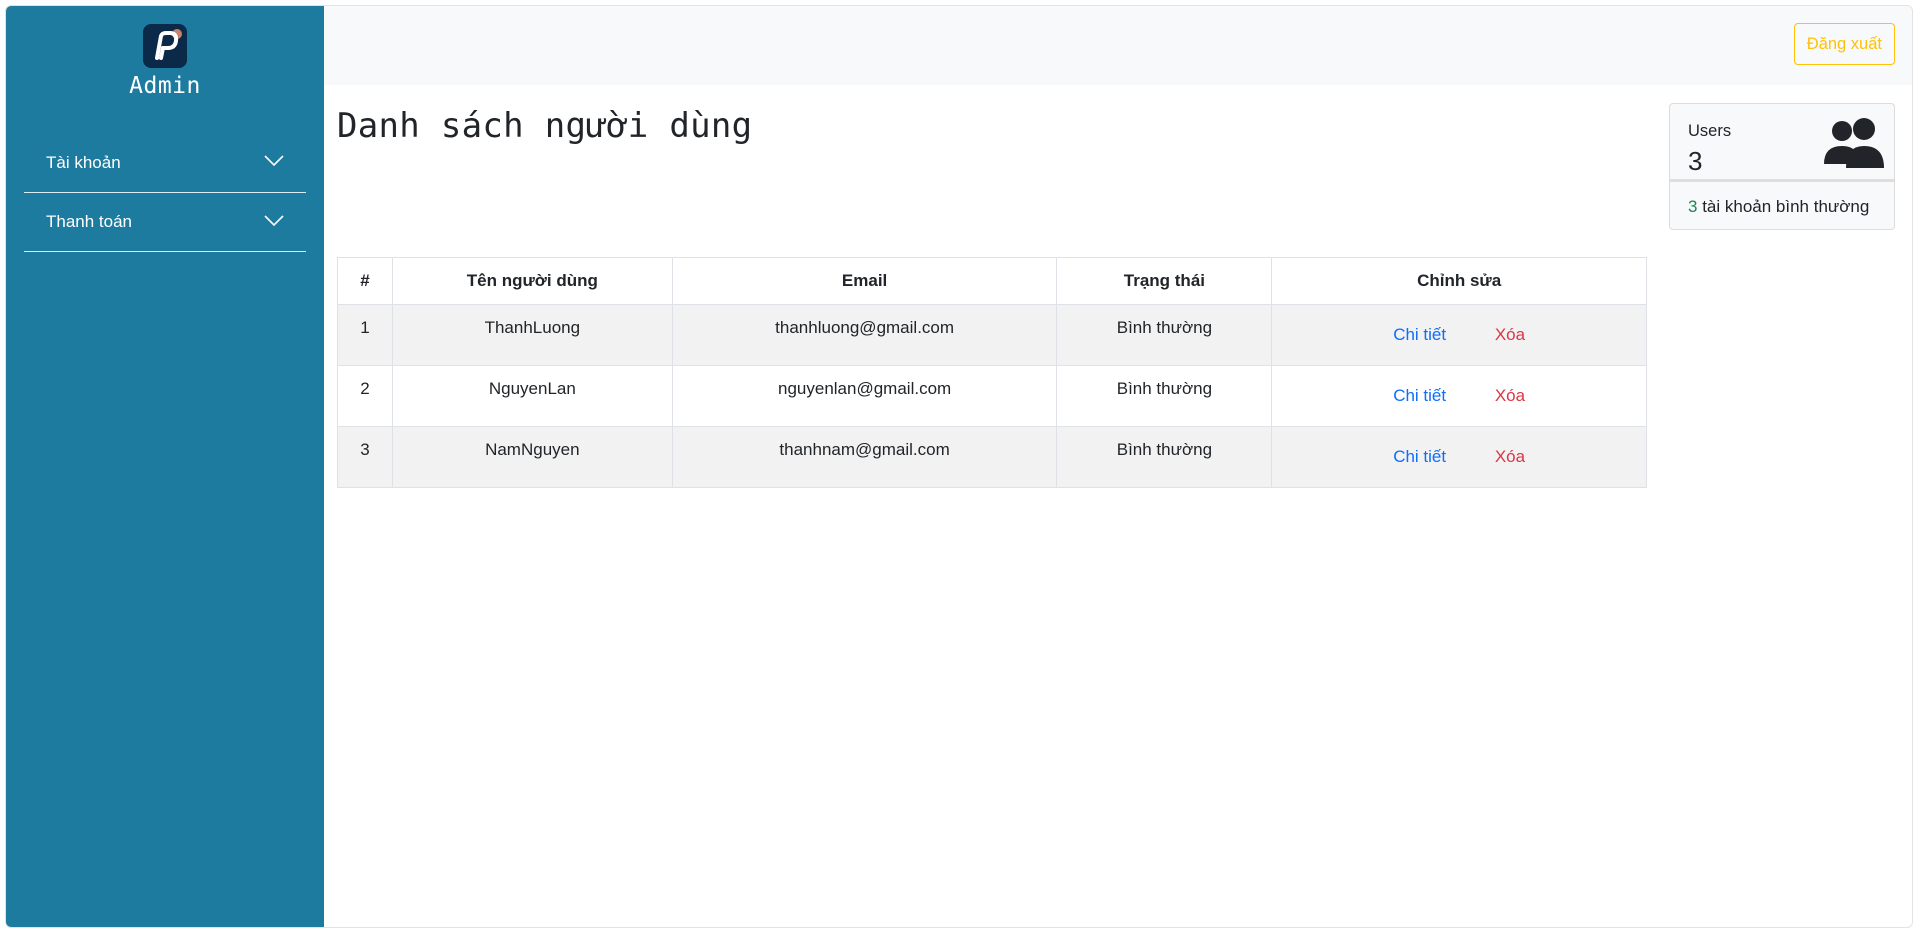 The width and height of the screenshot is (1918, 928). What do you see at coordinates (83, 162) in the screenshot?
I see `sidebar-item-label: Tài khoản` at bounding box center [83, 162].